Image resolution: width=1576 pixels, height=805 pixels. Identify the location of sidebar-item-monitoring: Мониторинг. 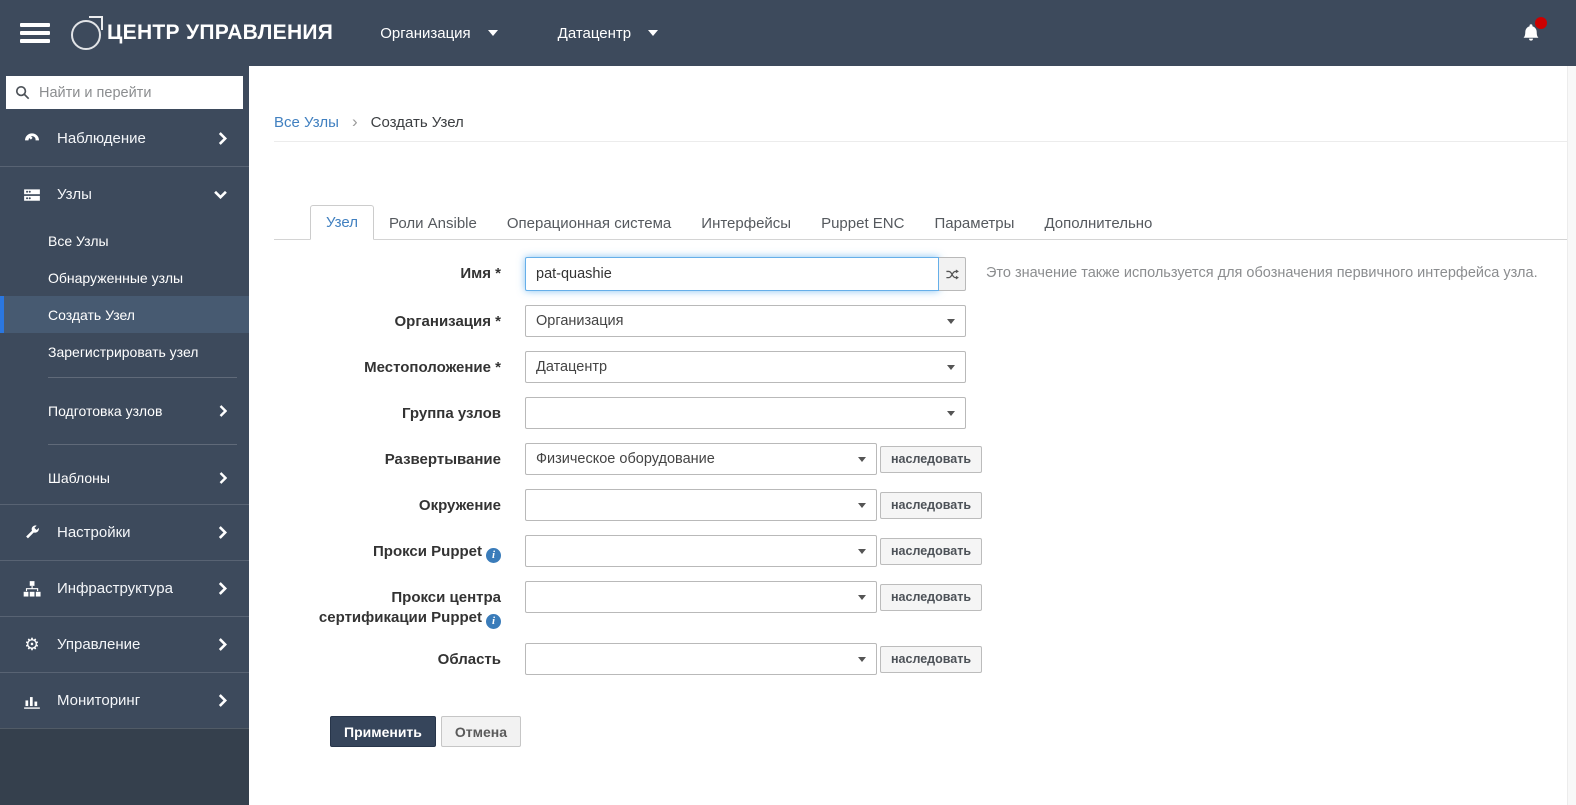
(124, 700).